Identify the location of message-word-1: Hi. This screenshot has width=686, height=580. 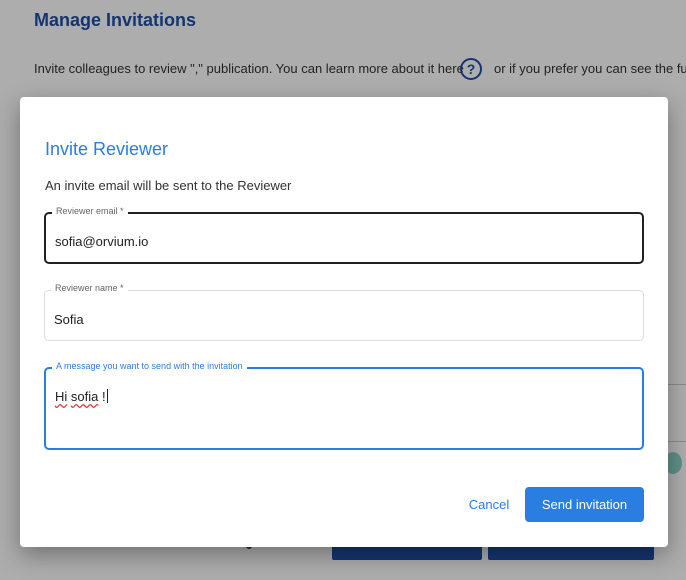
(61, 396).